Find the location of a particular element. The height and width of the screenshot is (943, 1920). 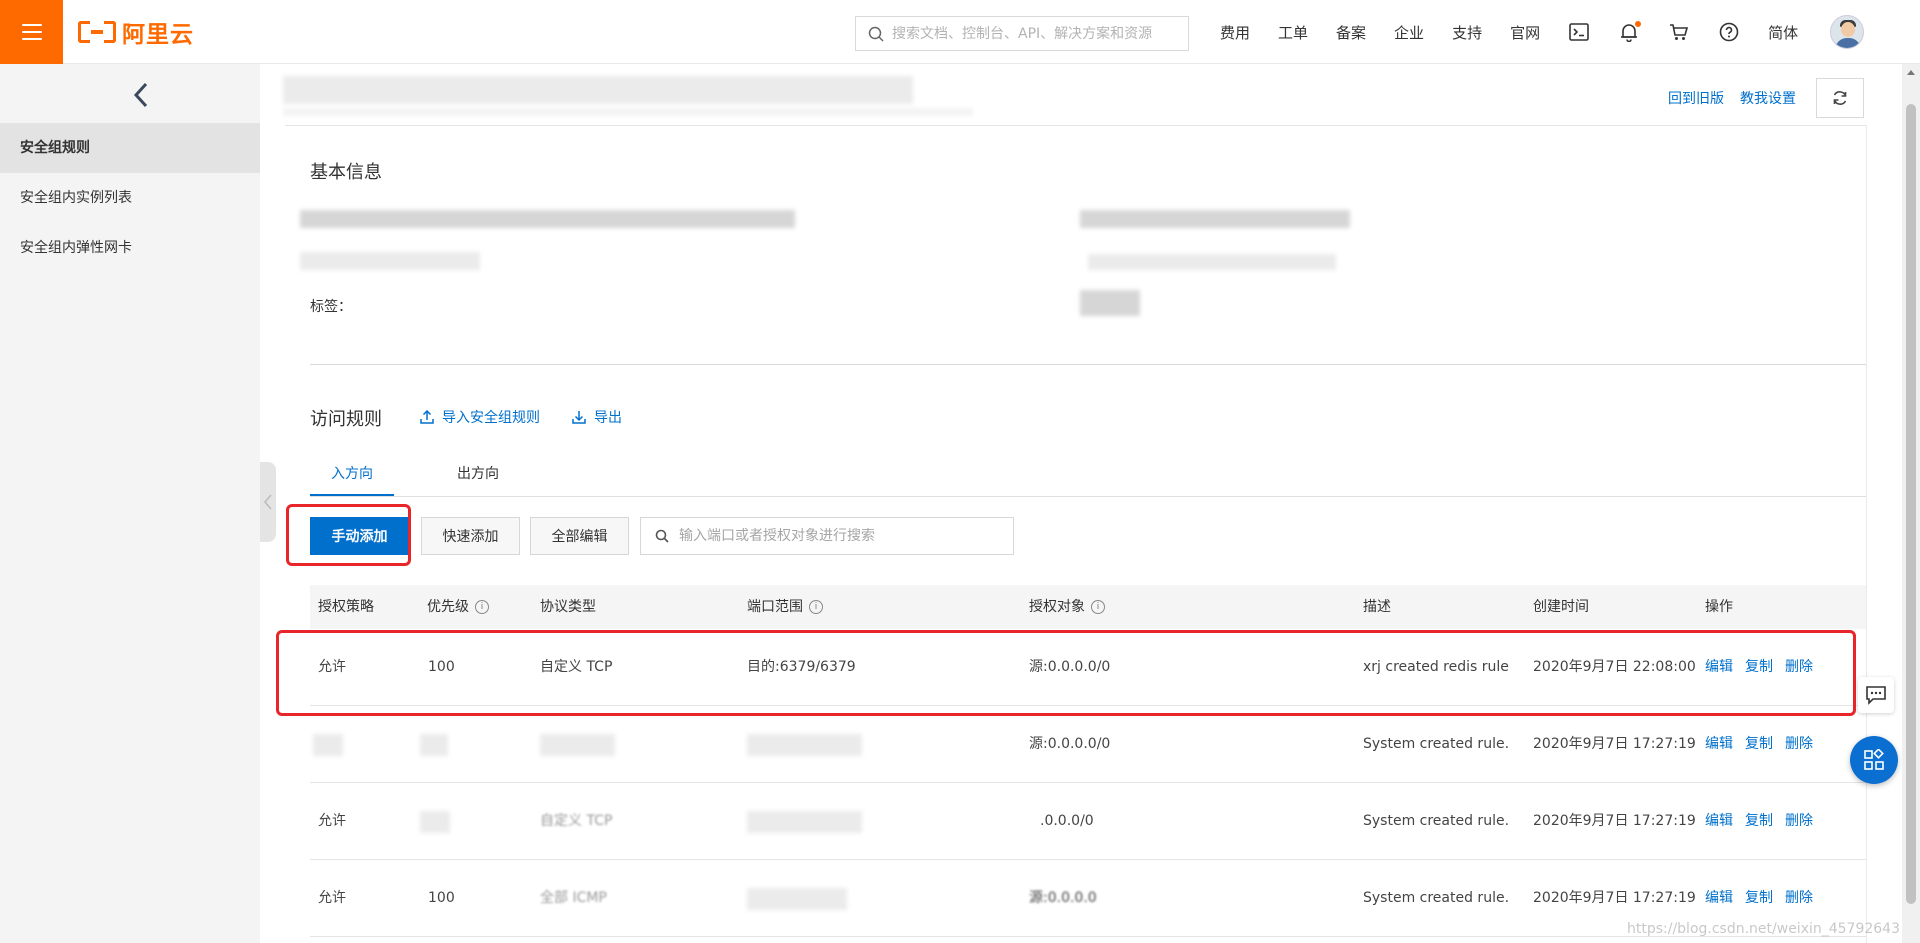

tab-inbound: 入方向 is located at coordinates (352, 476).